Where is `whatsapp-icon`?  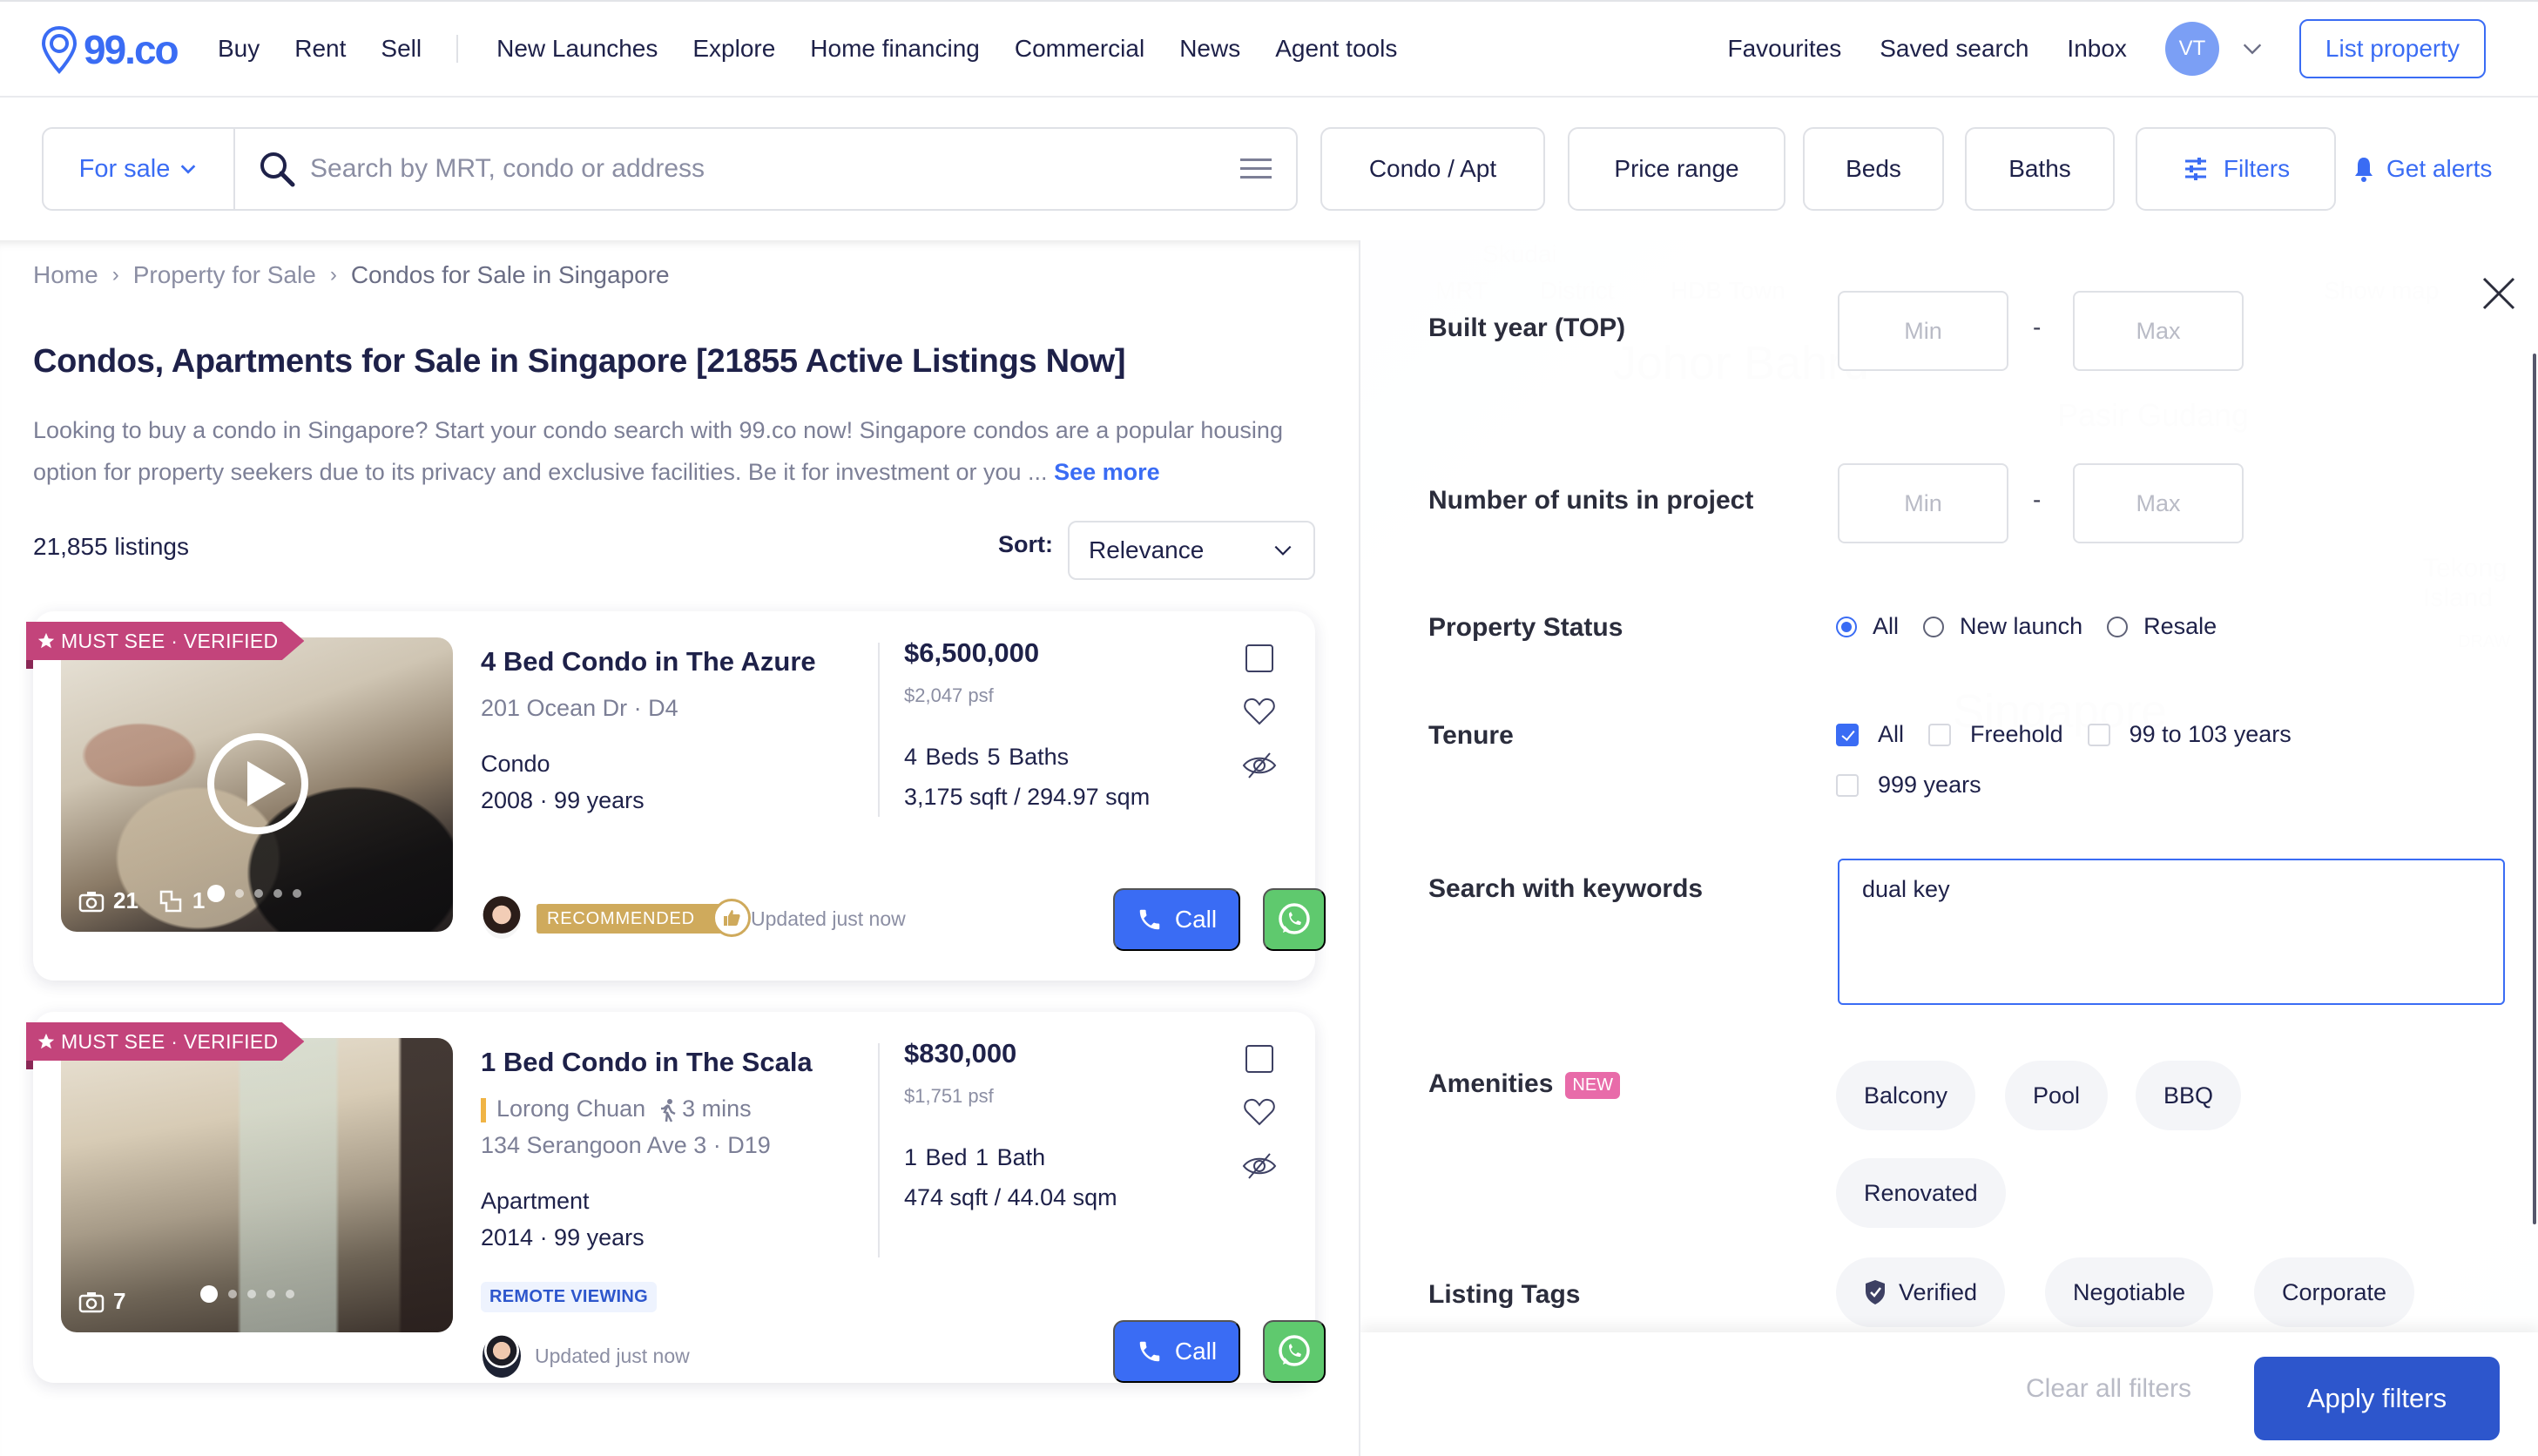 whatsapp-icon is located at coordinates (1294, 1350).